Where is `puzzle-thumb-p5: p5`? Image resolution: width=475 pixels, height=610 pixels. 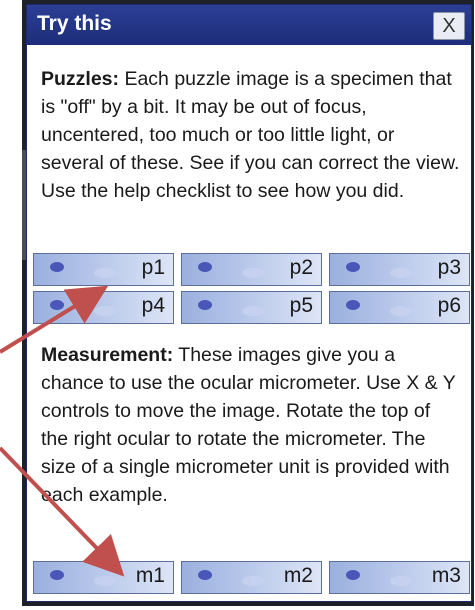 puzzle-thumb-p5: p5 is located at coordinates (251, 307).